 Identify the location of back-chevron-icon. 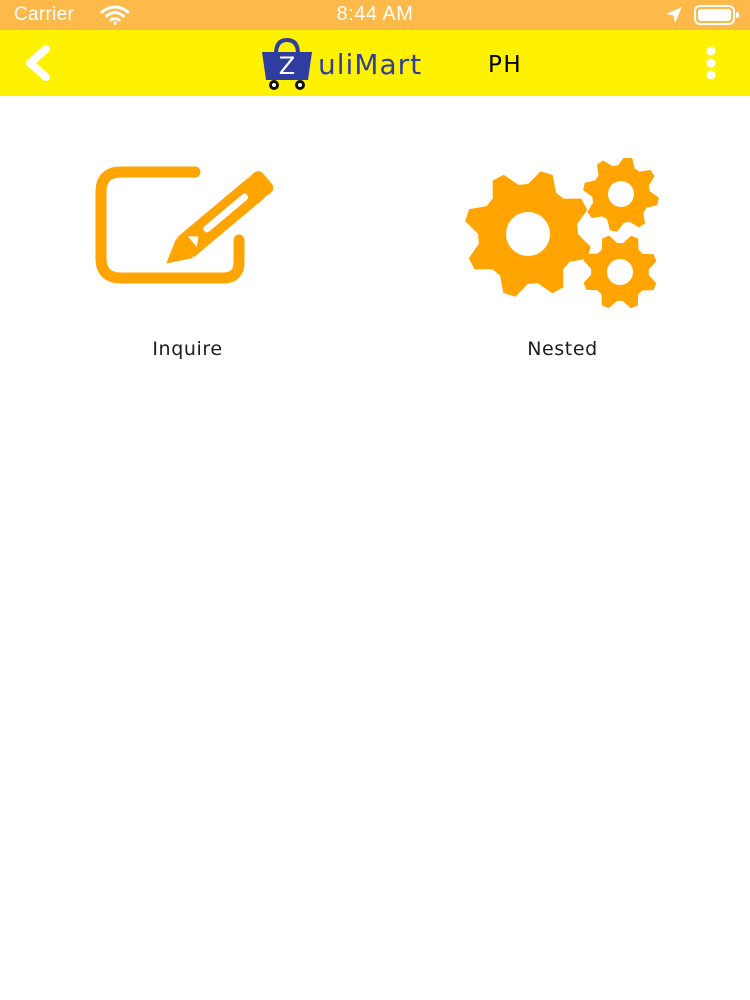
(38, 63).